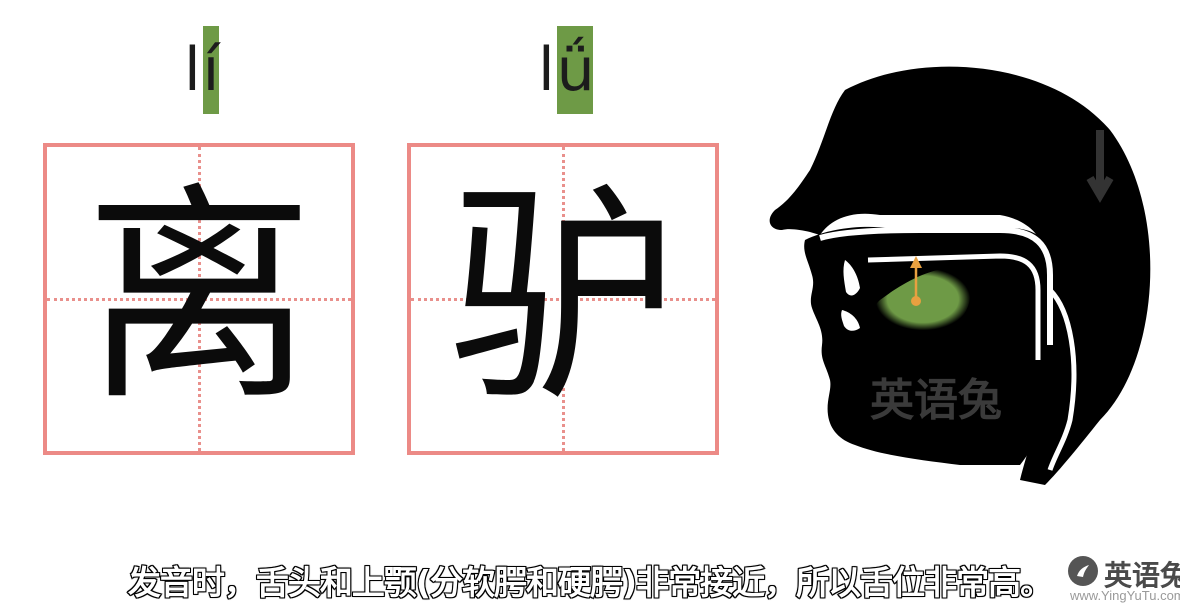 The image size is (1180, 604). What do you see at coordinates (1122, 578) in the screenshot?
I see `brand-watermark: 英语兔 www.YingYuTu.com` at bounding box center [1122, 578].